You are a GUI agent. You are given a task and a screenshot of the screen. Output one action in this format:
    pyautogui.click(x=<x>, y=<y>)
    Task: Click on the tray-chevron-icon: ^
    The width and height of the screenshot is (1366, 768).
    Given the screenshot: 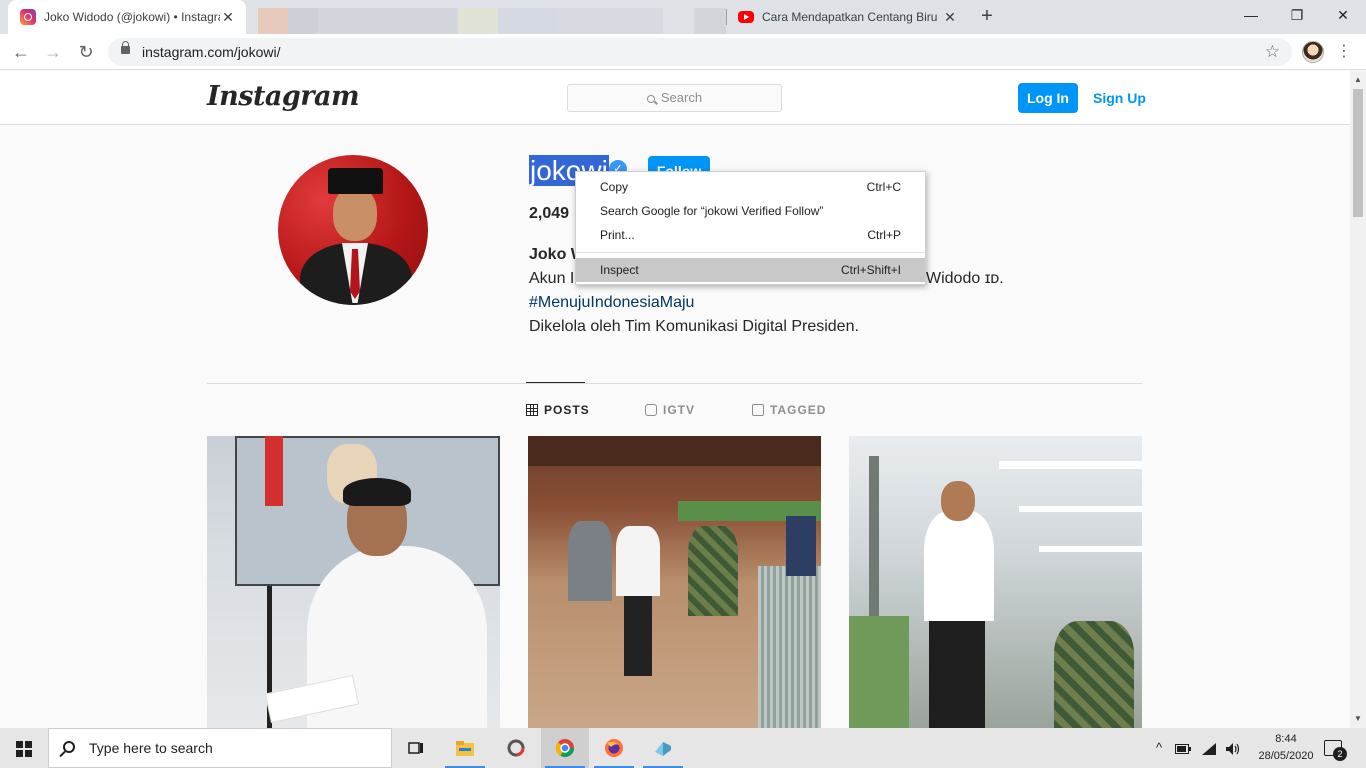 What is the action you would take?
    pyautogui.click(x=1159, y=748)
    